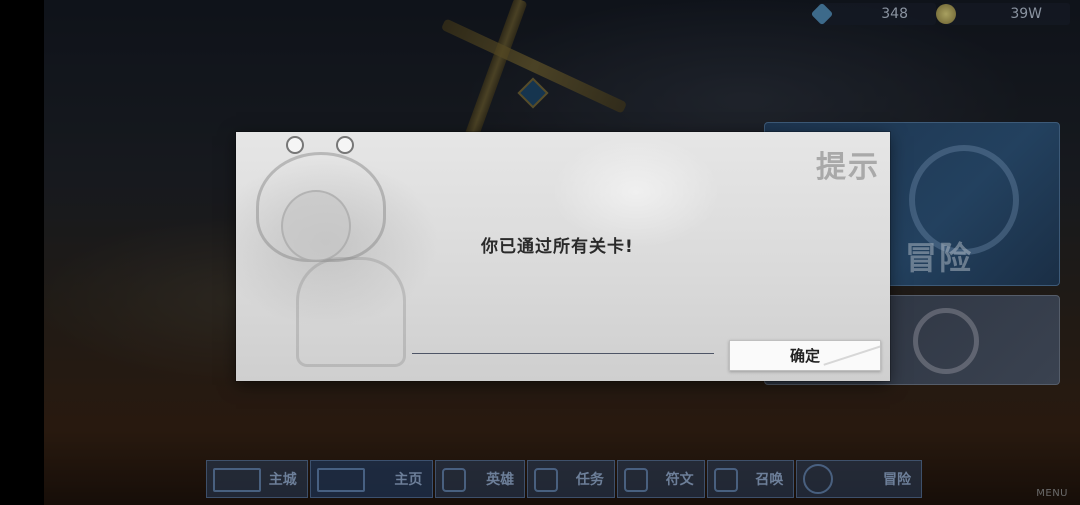 The width and height of the screenshot is (1080, 505). What do you see at coordinates (546, 480) in the screenshot?
I see `quest-icon` at bounding box center [546, 480].